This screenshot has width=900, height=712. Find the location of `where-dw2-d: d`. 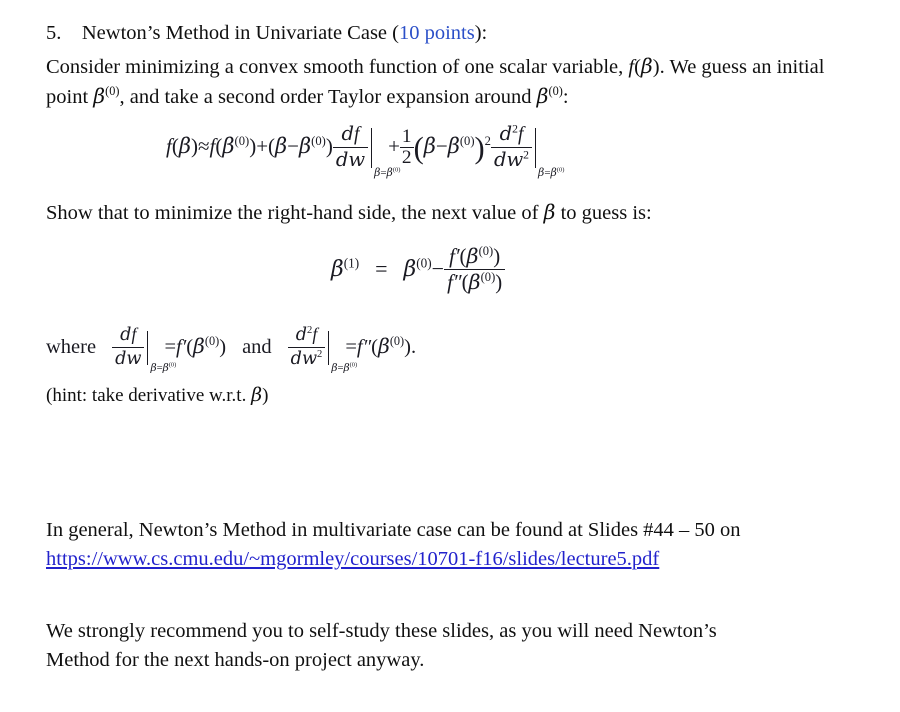

where-dw2-d: d is located at coordinates (296, 358).